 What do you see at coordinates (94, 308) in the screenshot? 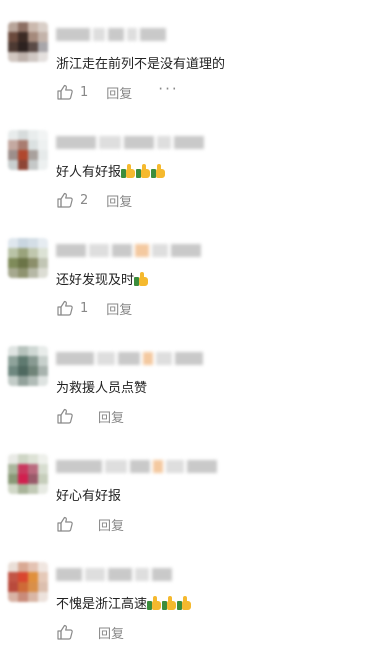
I see `comment-actions: 1 回复` at bounding box center [94, 308].